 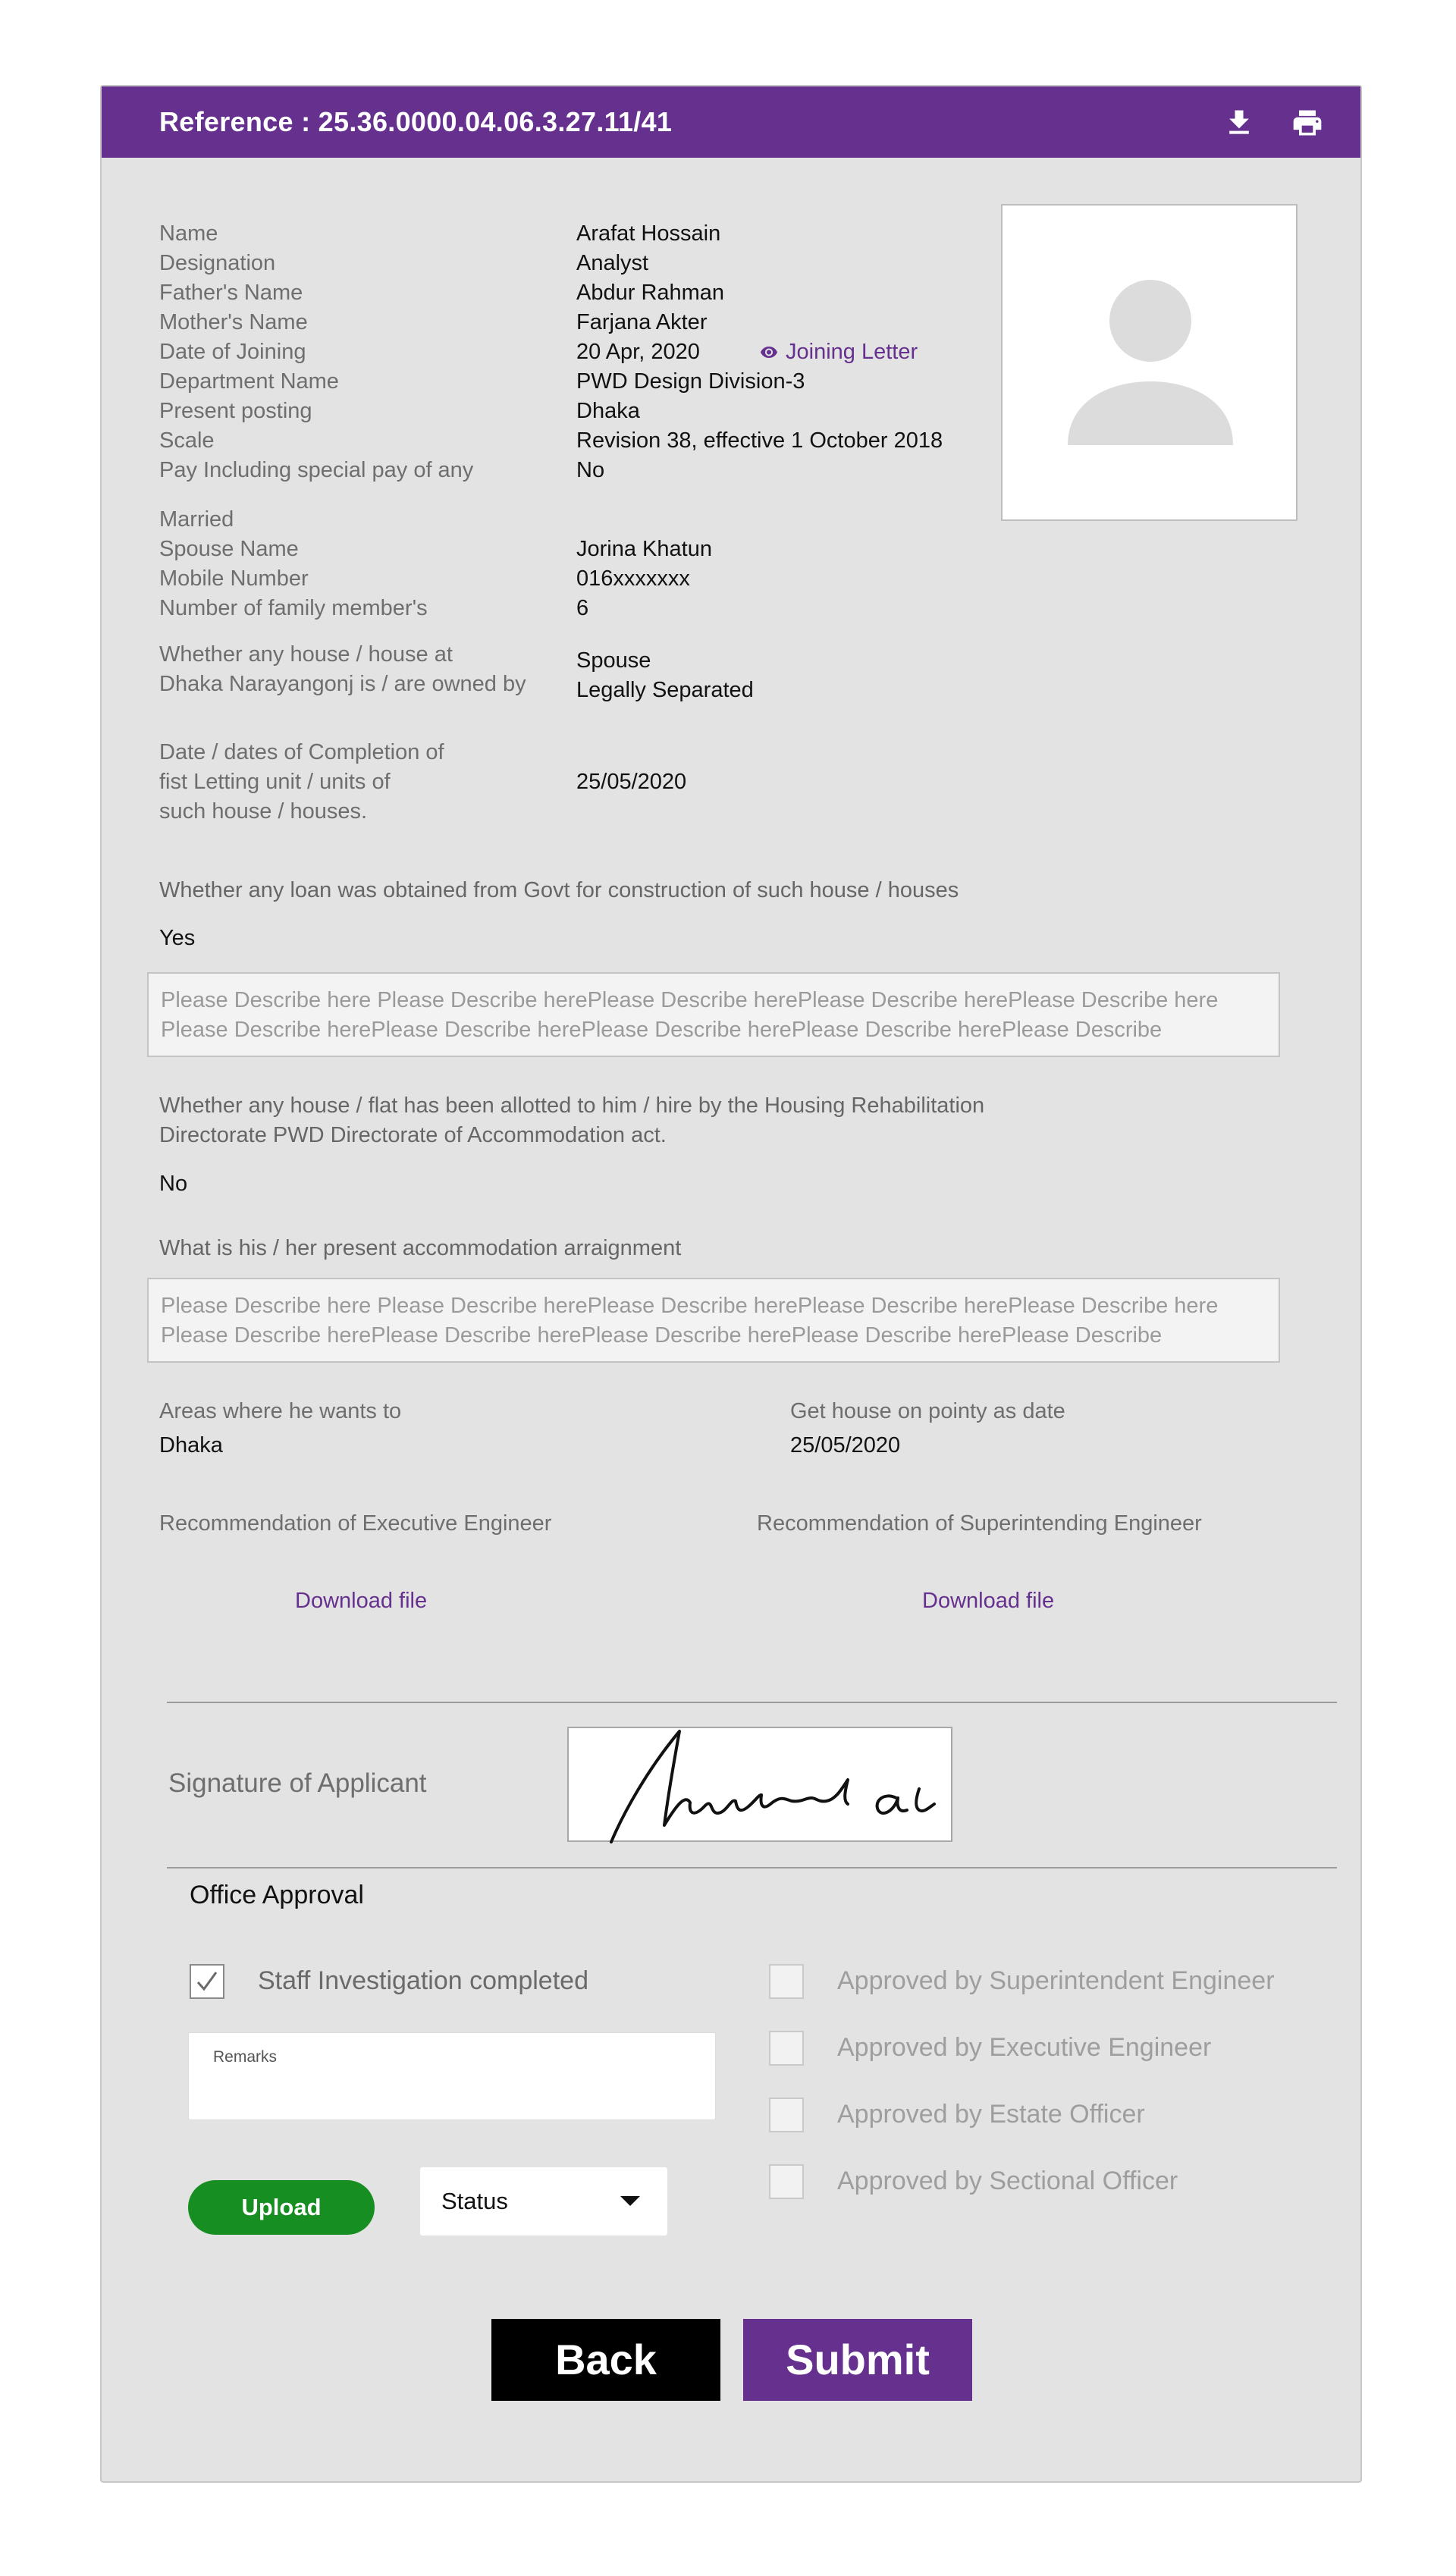 I want to click on approved-sectional-officer-checkbox, so click(x=786, y=2181).